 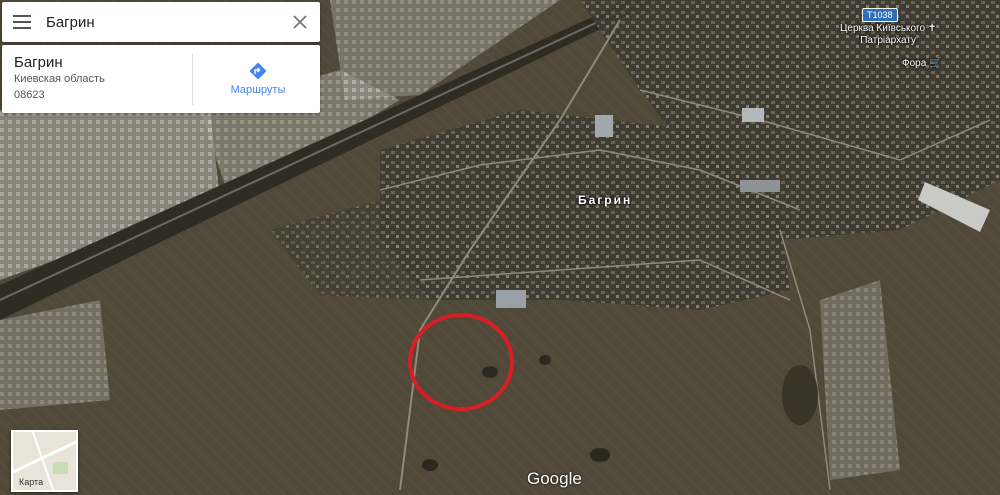 I want to click on search-box: Багрин, so click(x=161, y=22).